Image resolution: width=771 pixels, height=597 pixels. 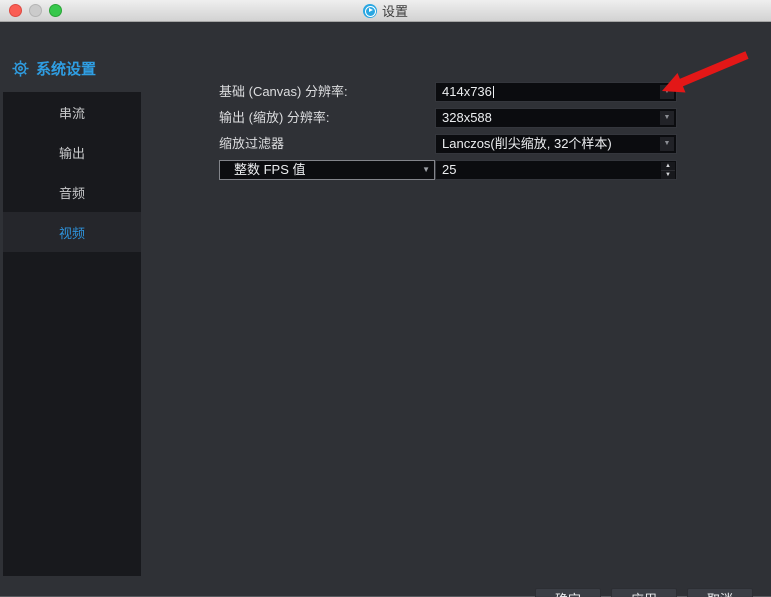 What do you see at coordinates (55, 10) in the screenshot?
I see `zoom-button` at bounding box center [55, 10].